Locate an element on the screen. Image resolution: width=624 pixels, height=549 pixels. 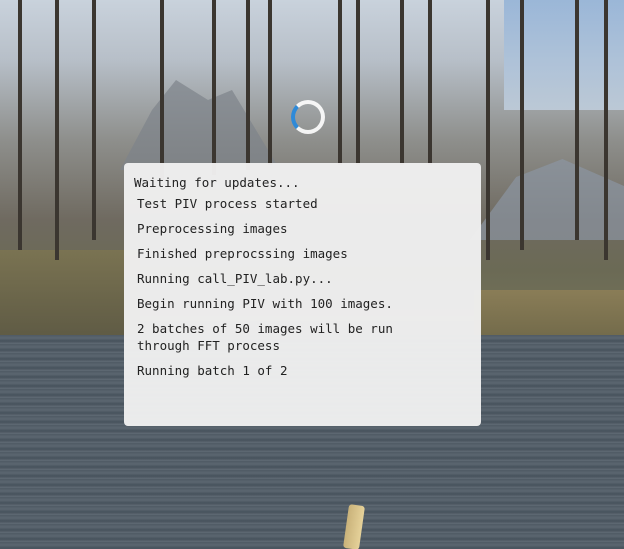
log-message: Running batch 1 of 2 is located at coordinates (212, 370).